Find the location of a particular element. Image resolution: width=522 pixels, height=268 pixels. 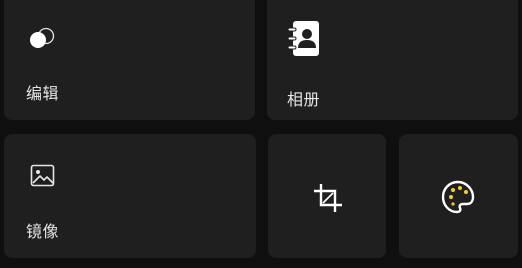

crop-icon is located at coordinates (328, 198).